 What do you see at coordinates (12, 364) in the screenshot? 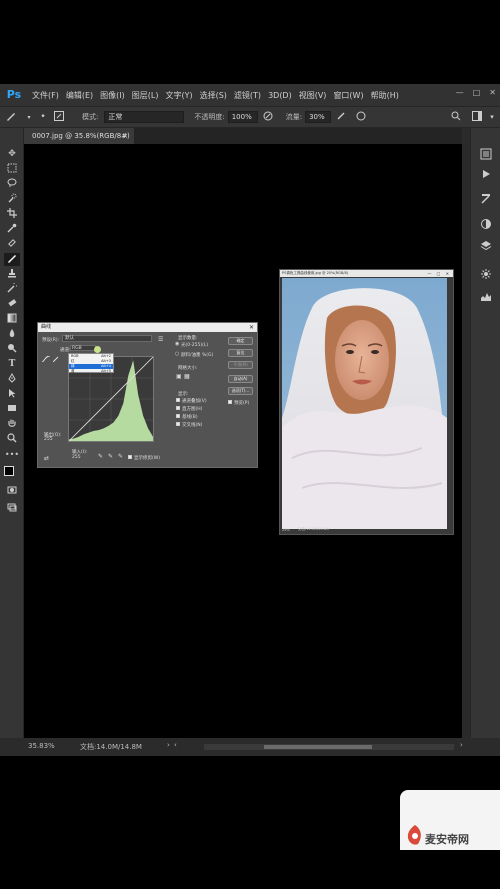
I see `type-tool-icon: T` at bounding box center [12, 364].